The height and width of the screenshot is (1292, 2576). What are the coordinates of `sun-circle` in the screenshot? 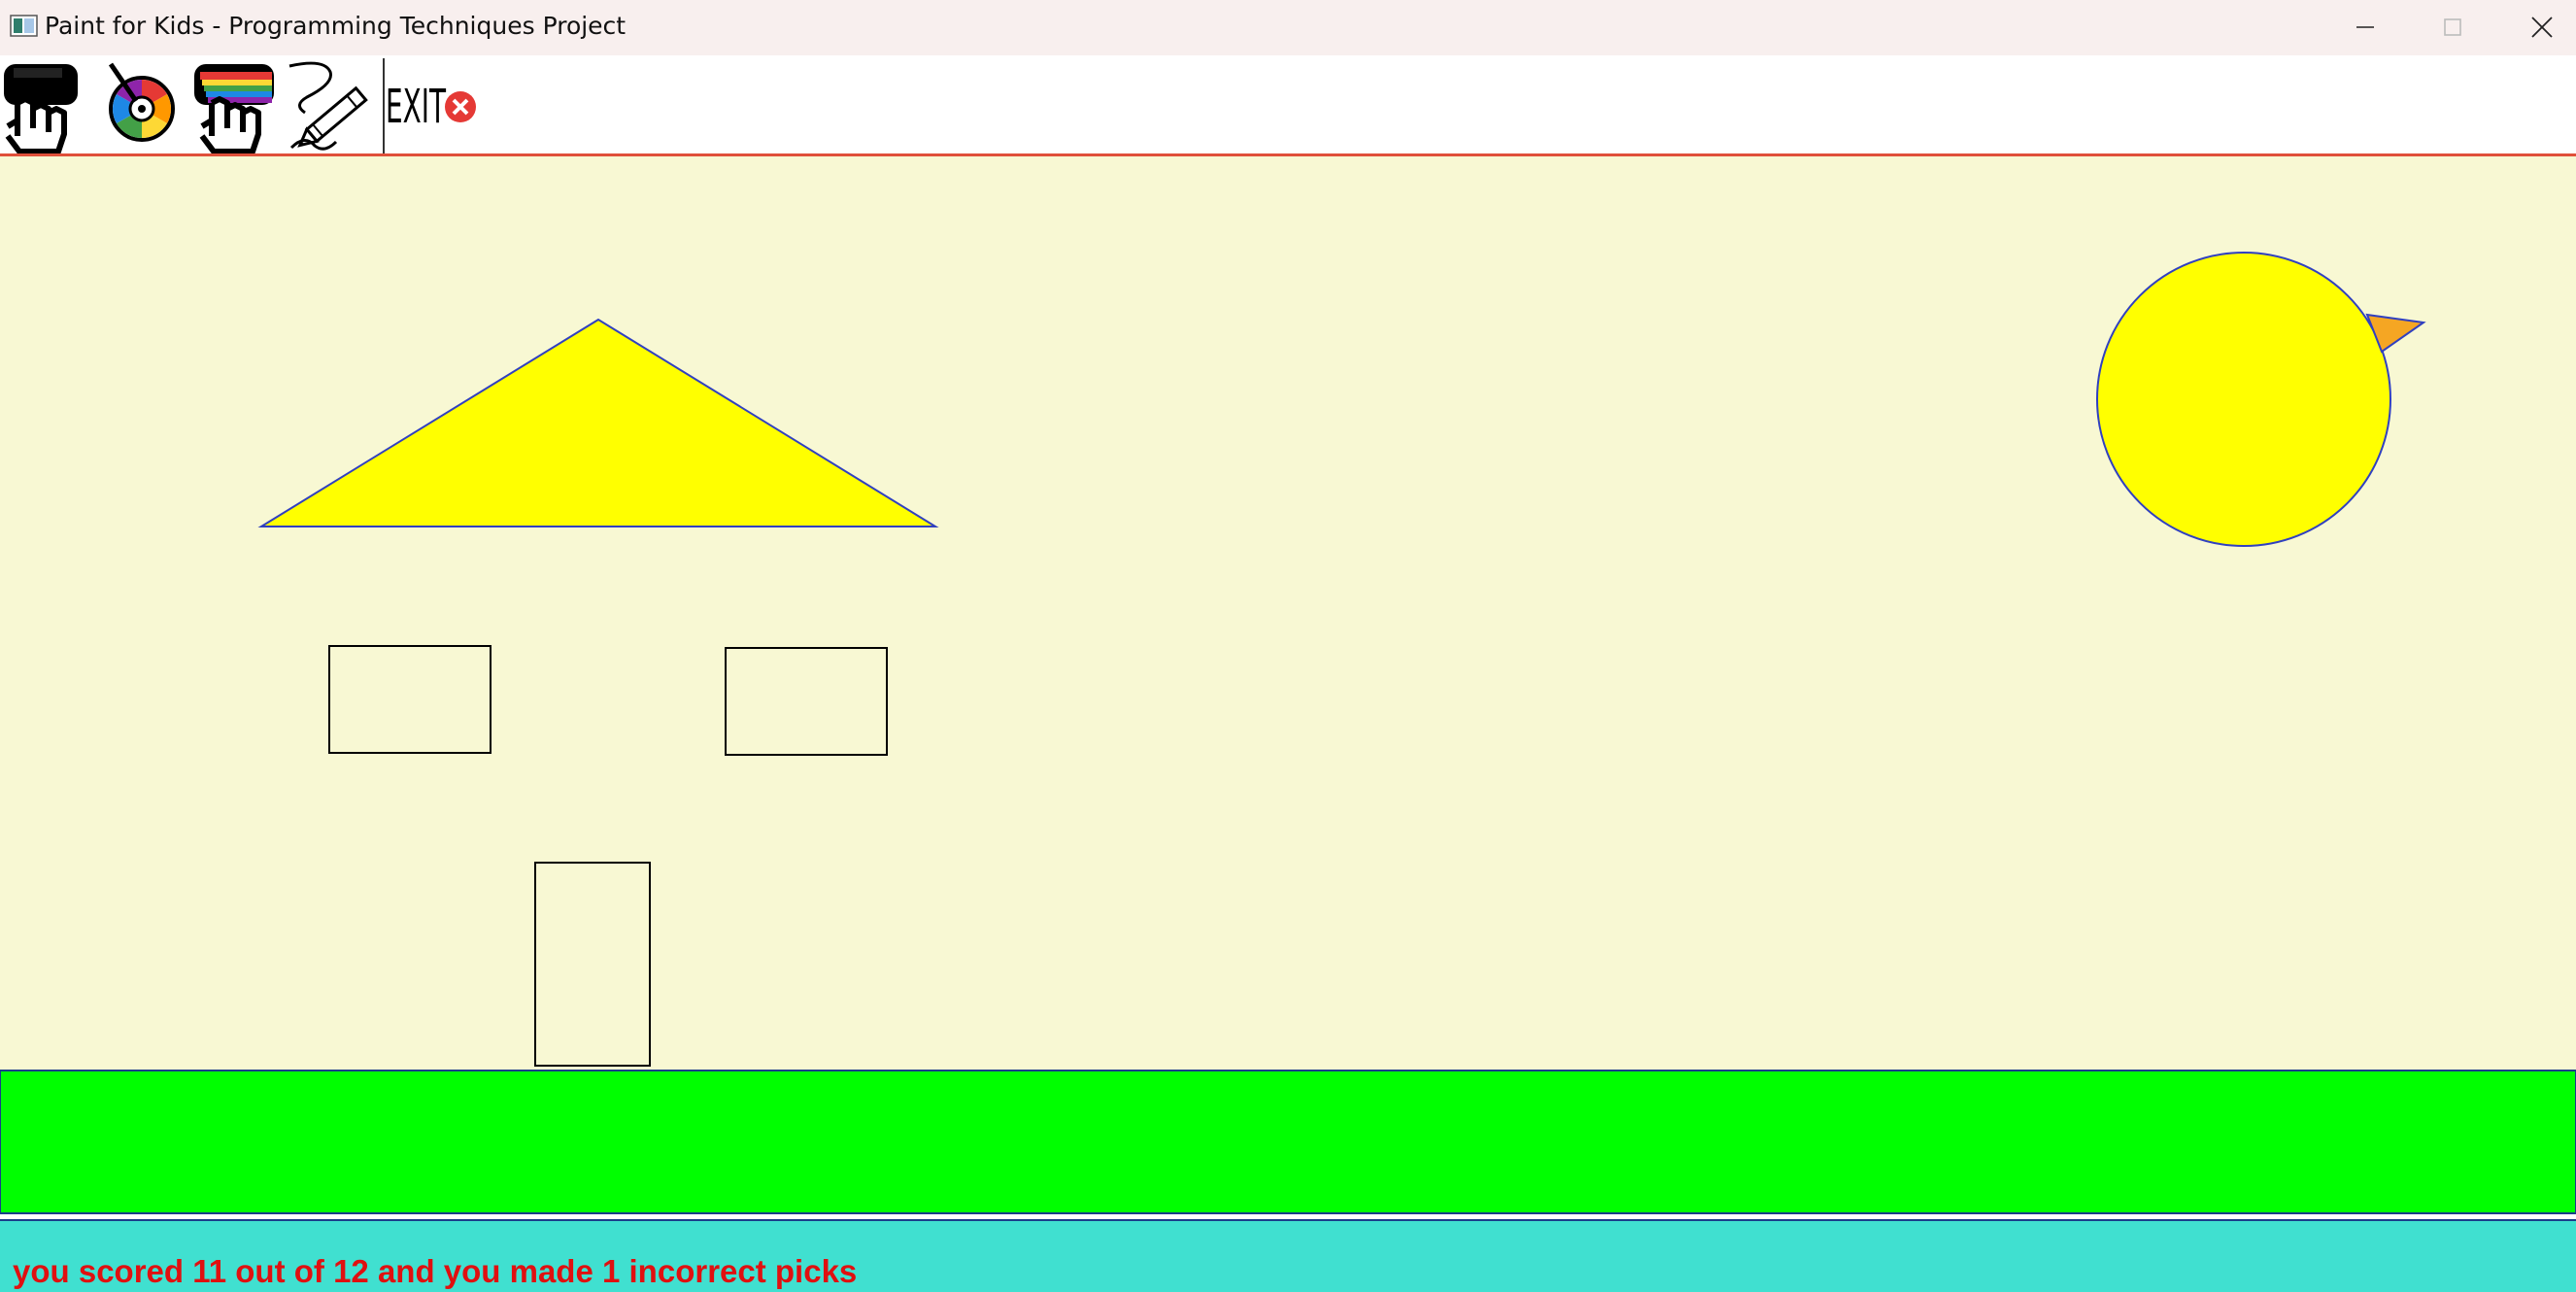 It's located at (2243, 399).